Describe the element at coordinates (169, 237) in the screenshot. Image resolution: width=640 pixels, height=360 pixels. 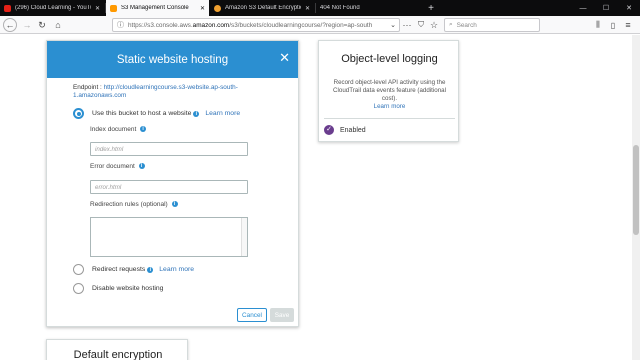
I see `redirection-rules-textarea` at that location.